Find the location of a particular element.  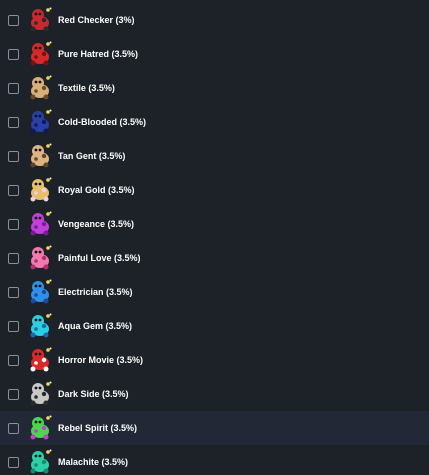

list-item-label: Cold-Blooded (3.5%) is located at coordinates (102, 122).